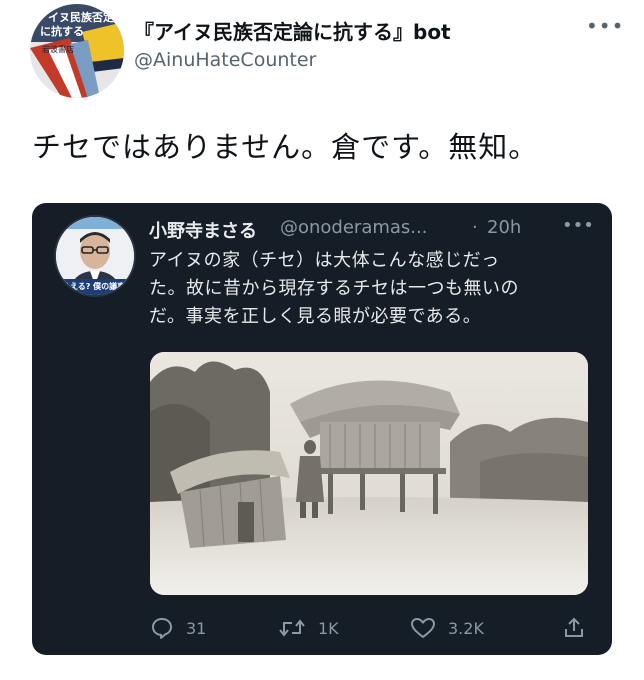 The image size is (644, 680). Describe the element at coordinates (95, 256) in the screenshot. I see `quoted-avatar: ええる? 僕の議事` at that location.